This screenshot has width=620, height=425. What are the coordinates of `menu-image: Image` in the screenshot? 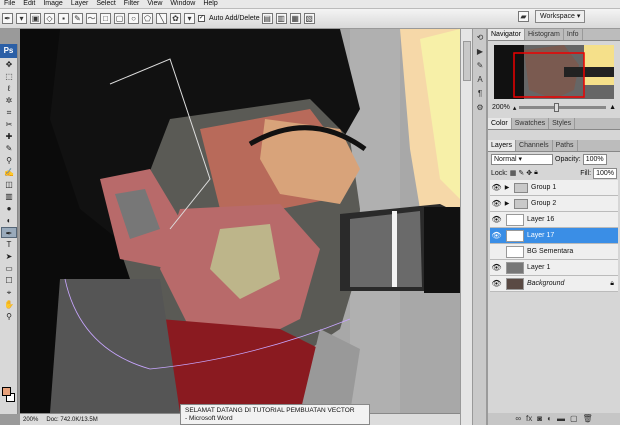 It's located at (52, 4).